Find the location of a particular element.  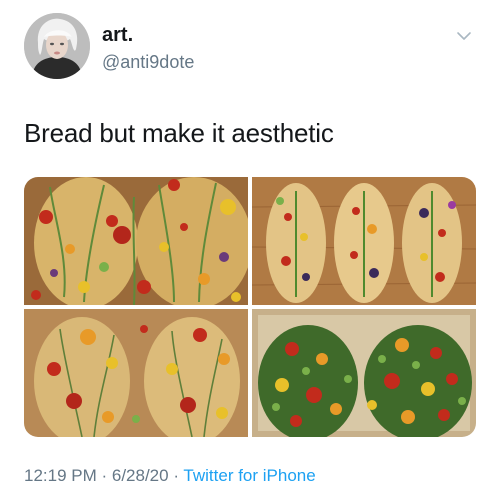

chevron-down-icon is located at coordinates (464, 36).